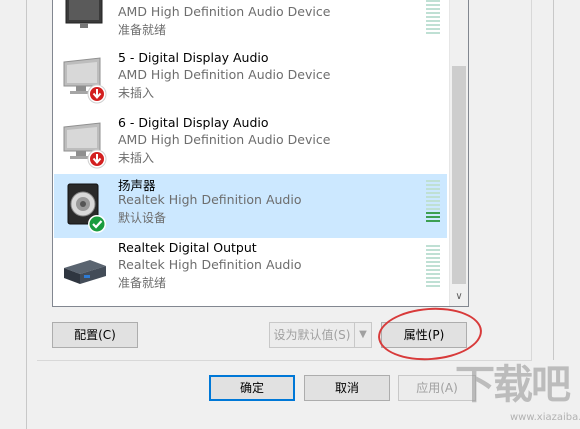 The width and height of the screenshot is (580, 429). What do you see at coordinates (513, 385) in the screenshot?
I see `watermark-logo: 下载吧` at bounding box center [513, 385].